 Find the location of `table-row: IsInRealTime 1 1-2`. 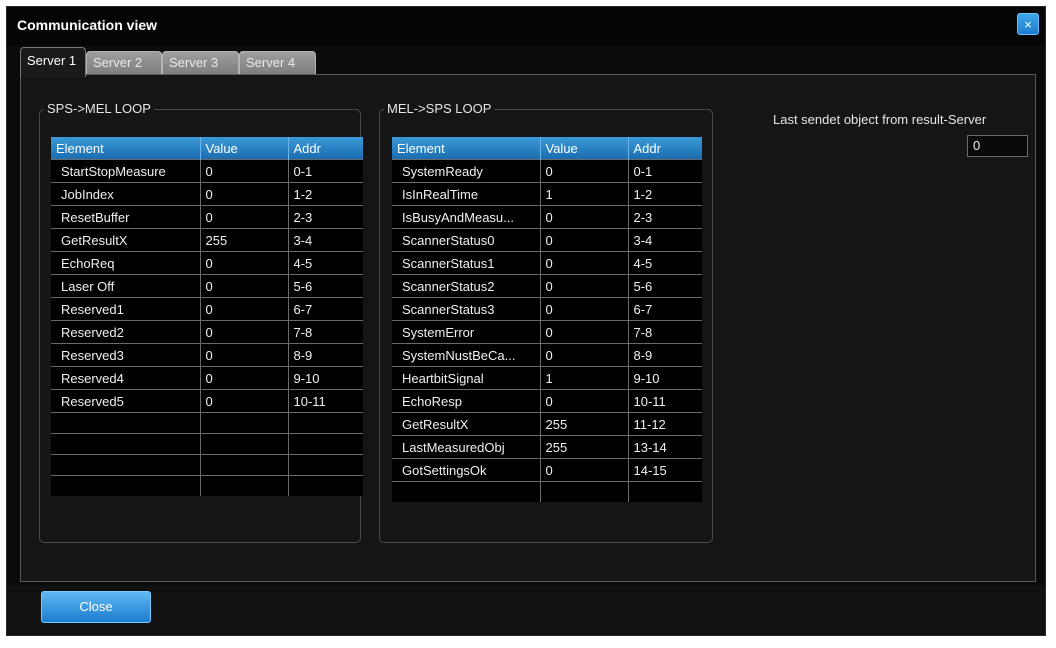

table-row: IsInRealTime 1 1-2 is located at coordinates (547, 194).